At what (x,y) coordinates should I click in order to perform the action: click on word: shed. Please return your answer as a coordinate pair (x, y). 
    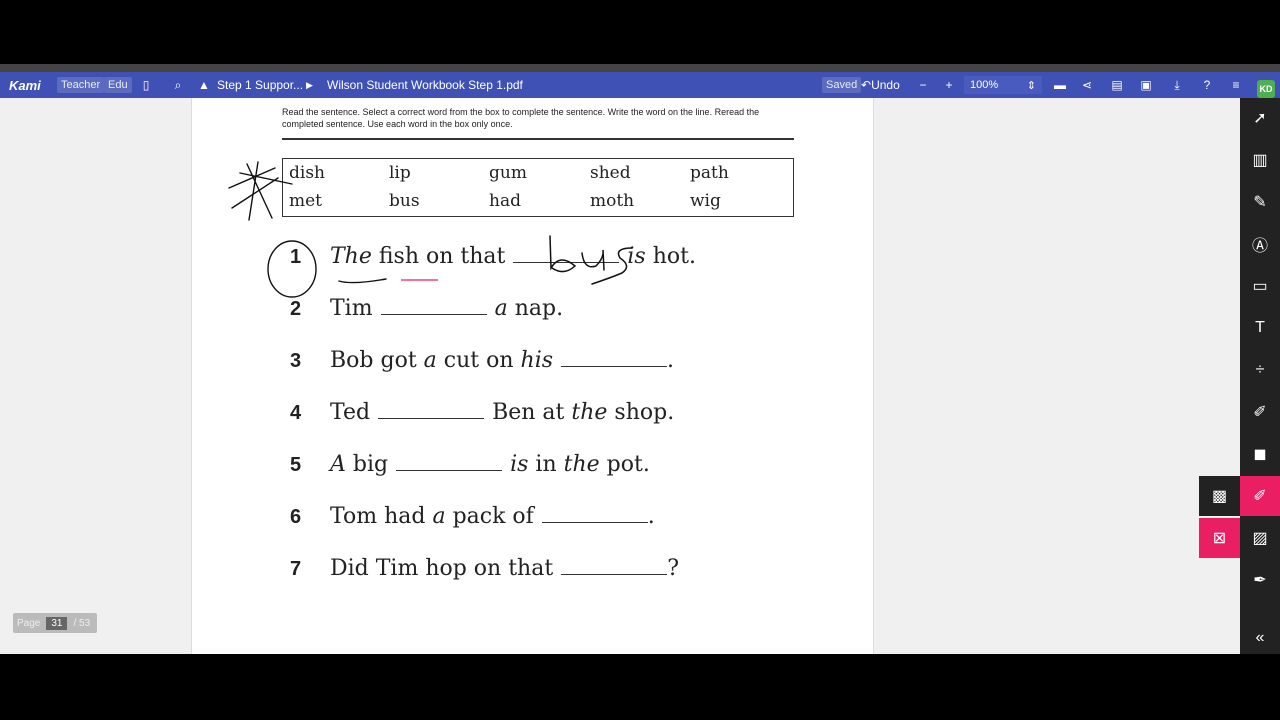
    Looking at the image, I should click on (610, 173).